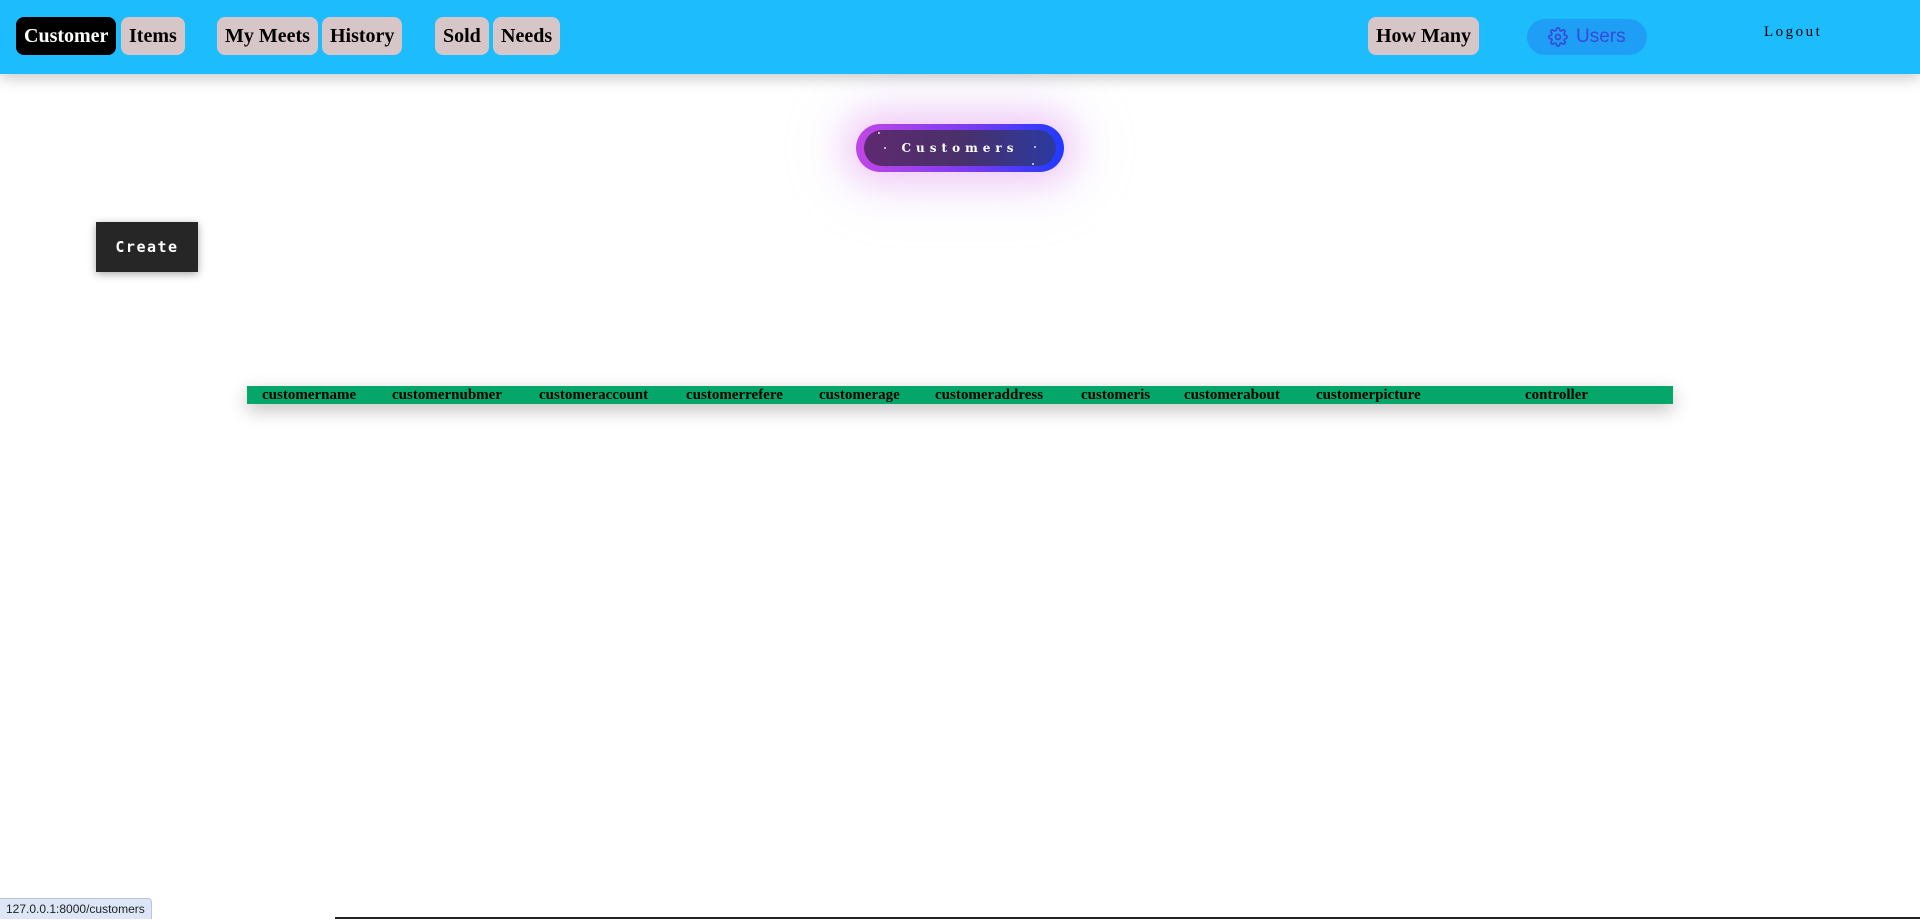 This screenshot has width=1920, height=920. What do you see at coordinates (594, 395) in the screenshot?
I see `column-header: customeraccount` at bounding box center [594, 395].